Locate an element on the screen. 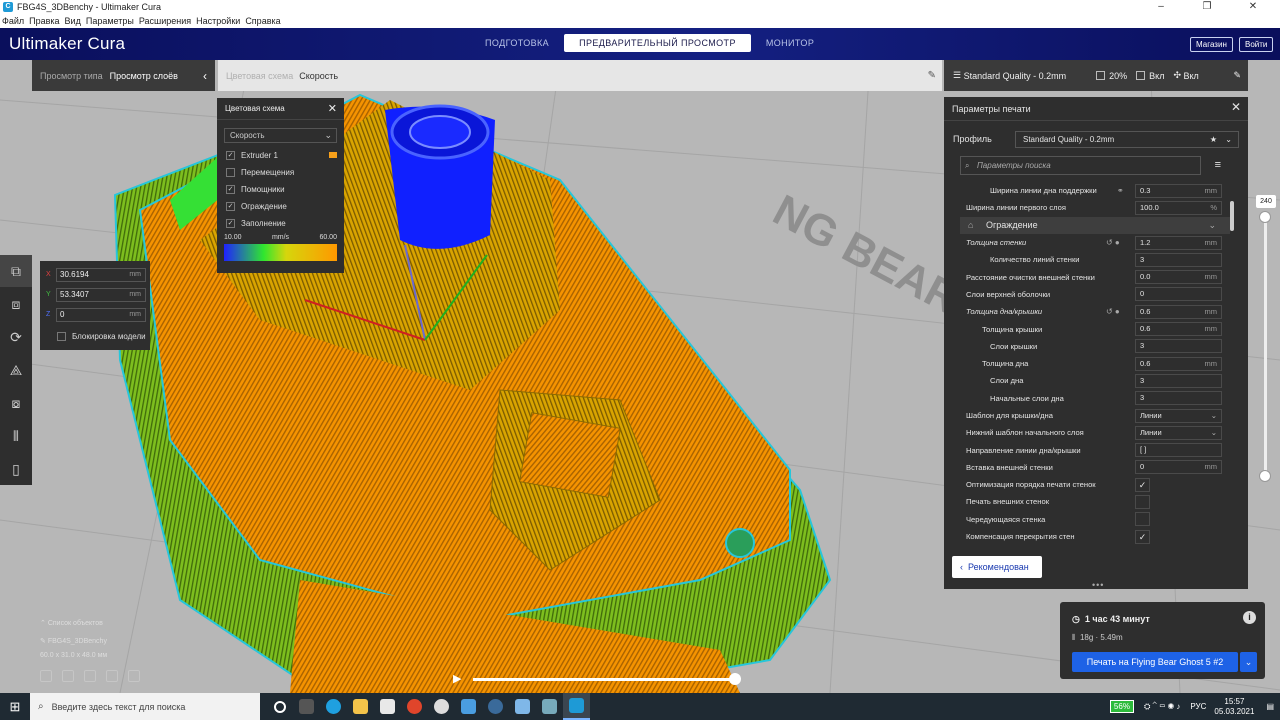  y-coordinate-input: 53.3407 mm is located at coordinates (101, 294).